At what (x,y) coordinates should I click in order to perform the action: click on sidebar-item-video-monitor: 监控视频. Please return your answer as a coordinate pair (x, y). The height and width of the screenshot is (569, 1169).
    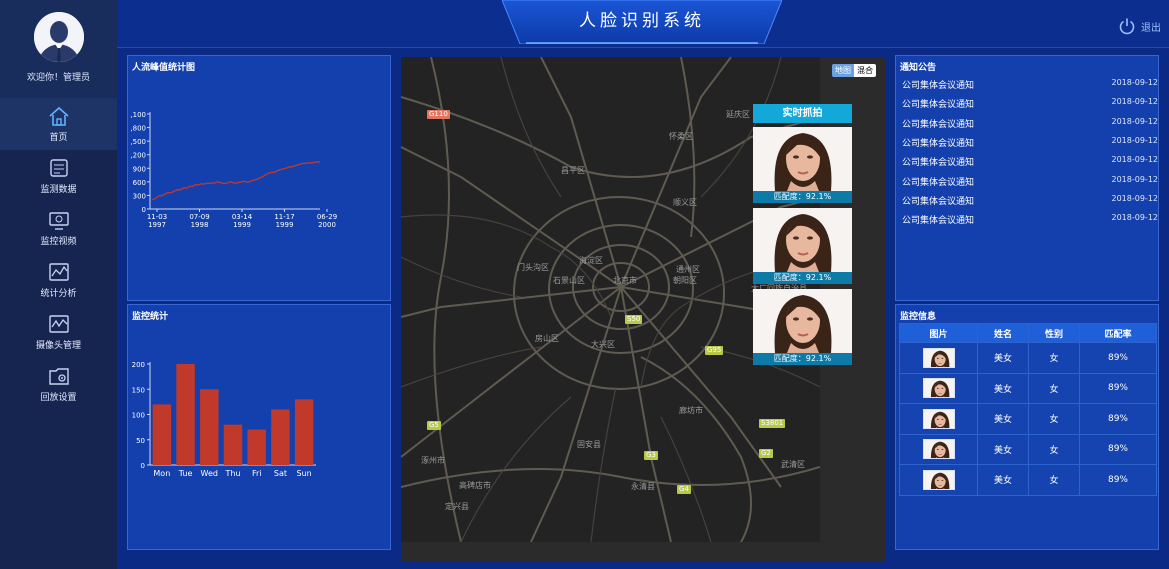
    Looking at the image, I should click on (58, 228).